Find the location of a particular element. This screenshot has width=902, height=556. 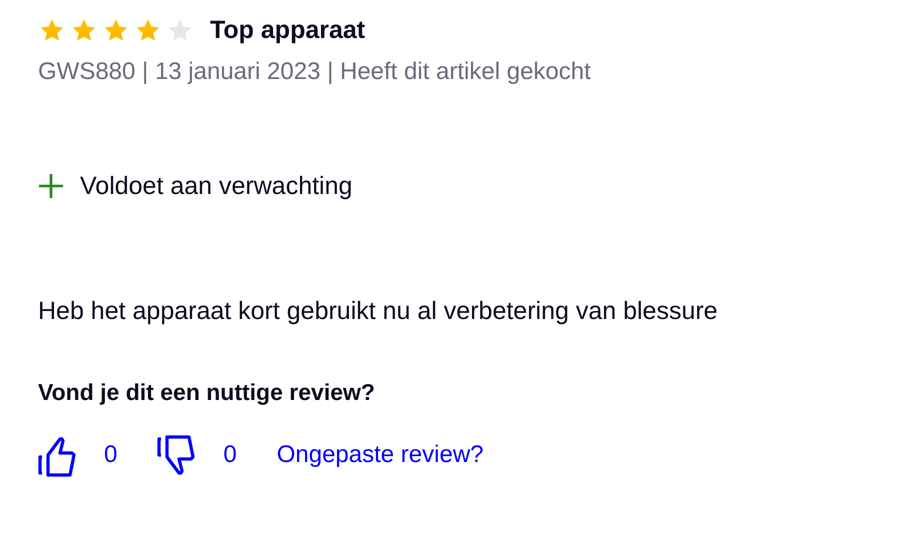

review-title: Top apparaat is located at coordinates (288, 30).